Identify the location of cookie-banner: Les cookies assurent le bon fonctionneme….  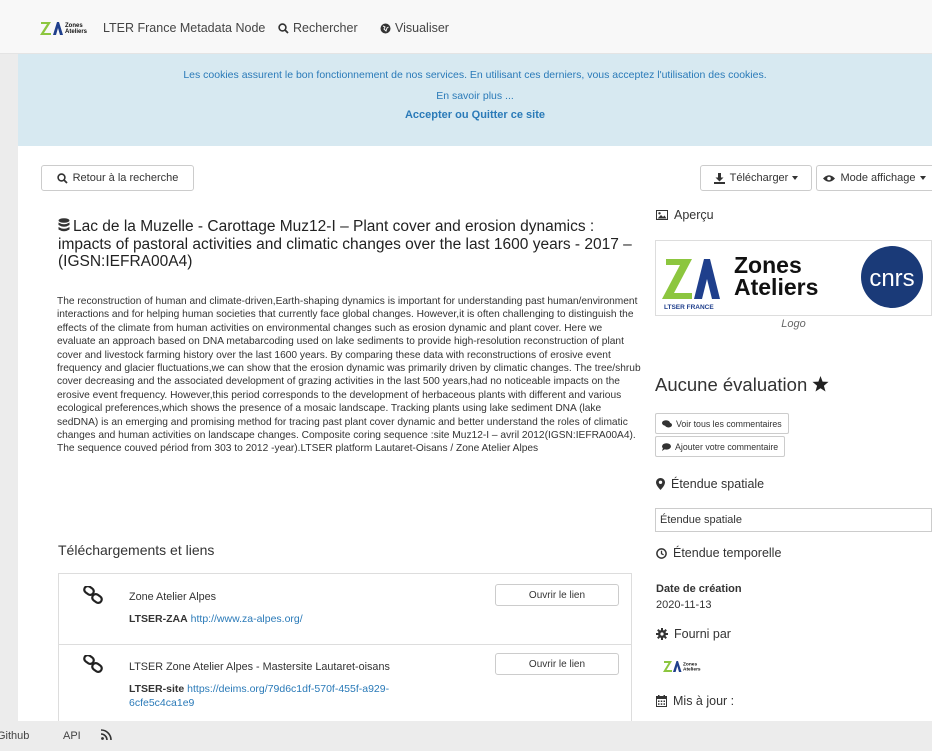
(475, 100).